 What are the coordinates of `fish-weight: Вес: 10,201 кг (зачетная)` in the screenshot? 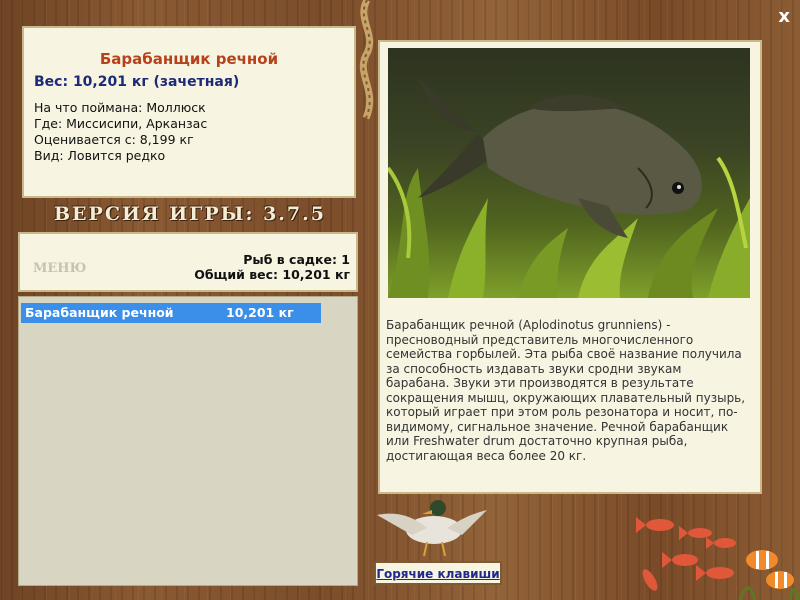 It's located at (137, 82).